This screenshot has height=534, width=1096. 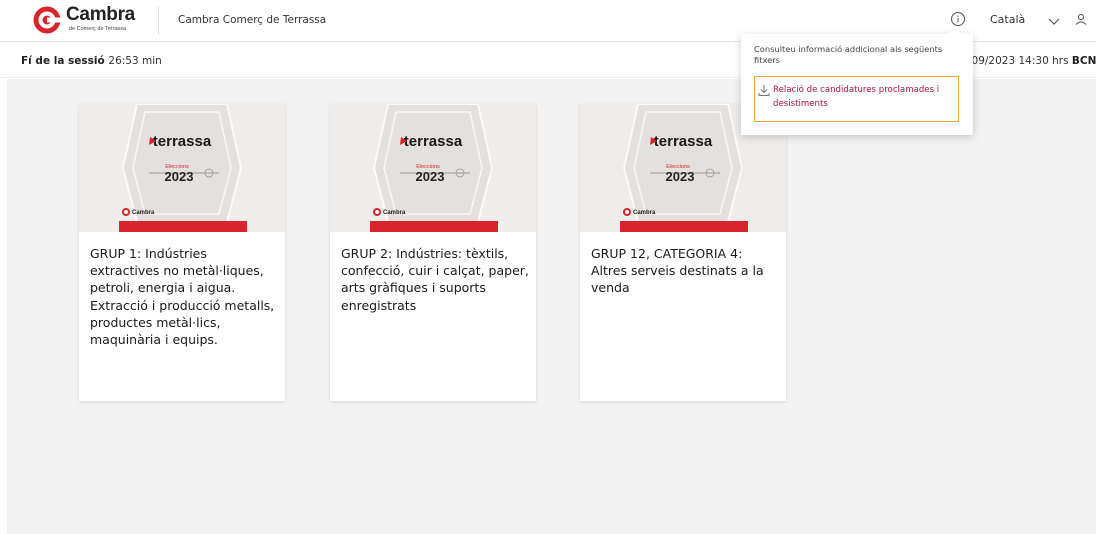 I want to click on cambra-logo-mark, so click(x=47, y=20).